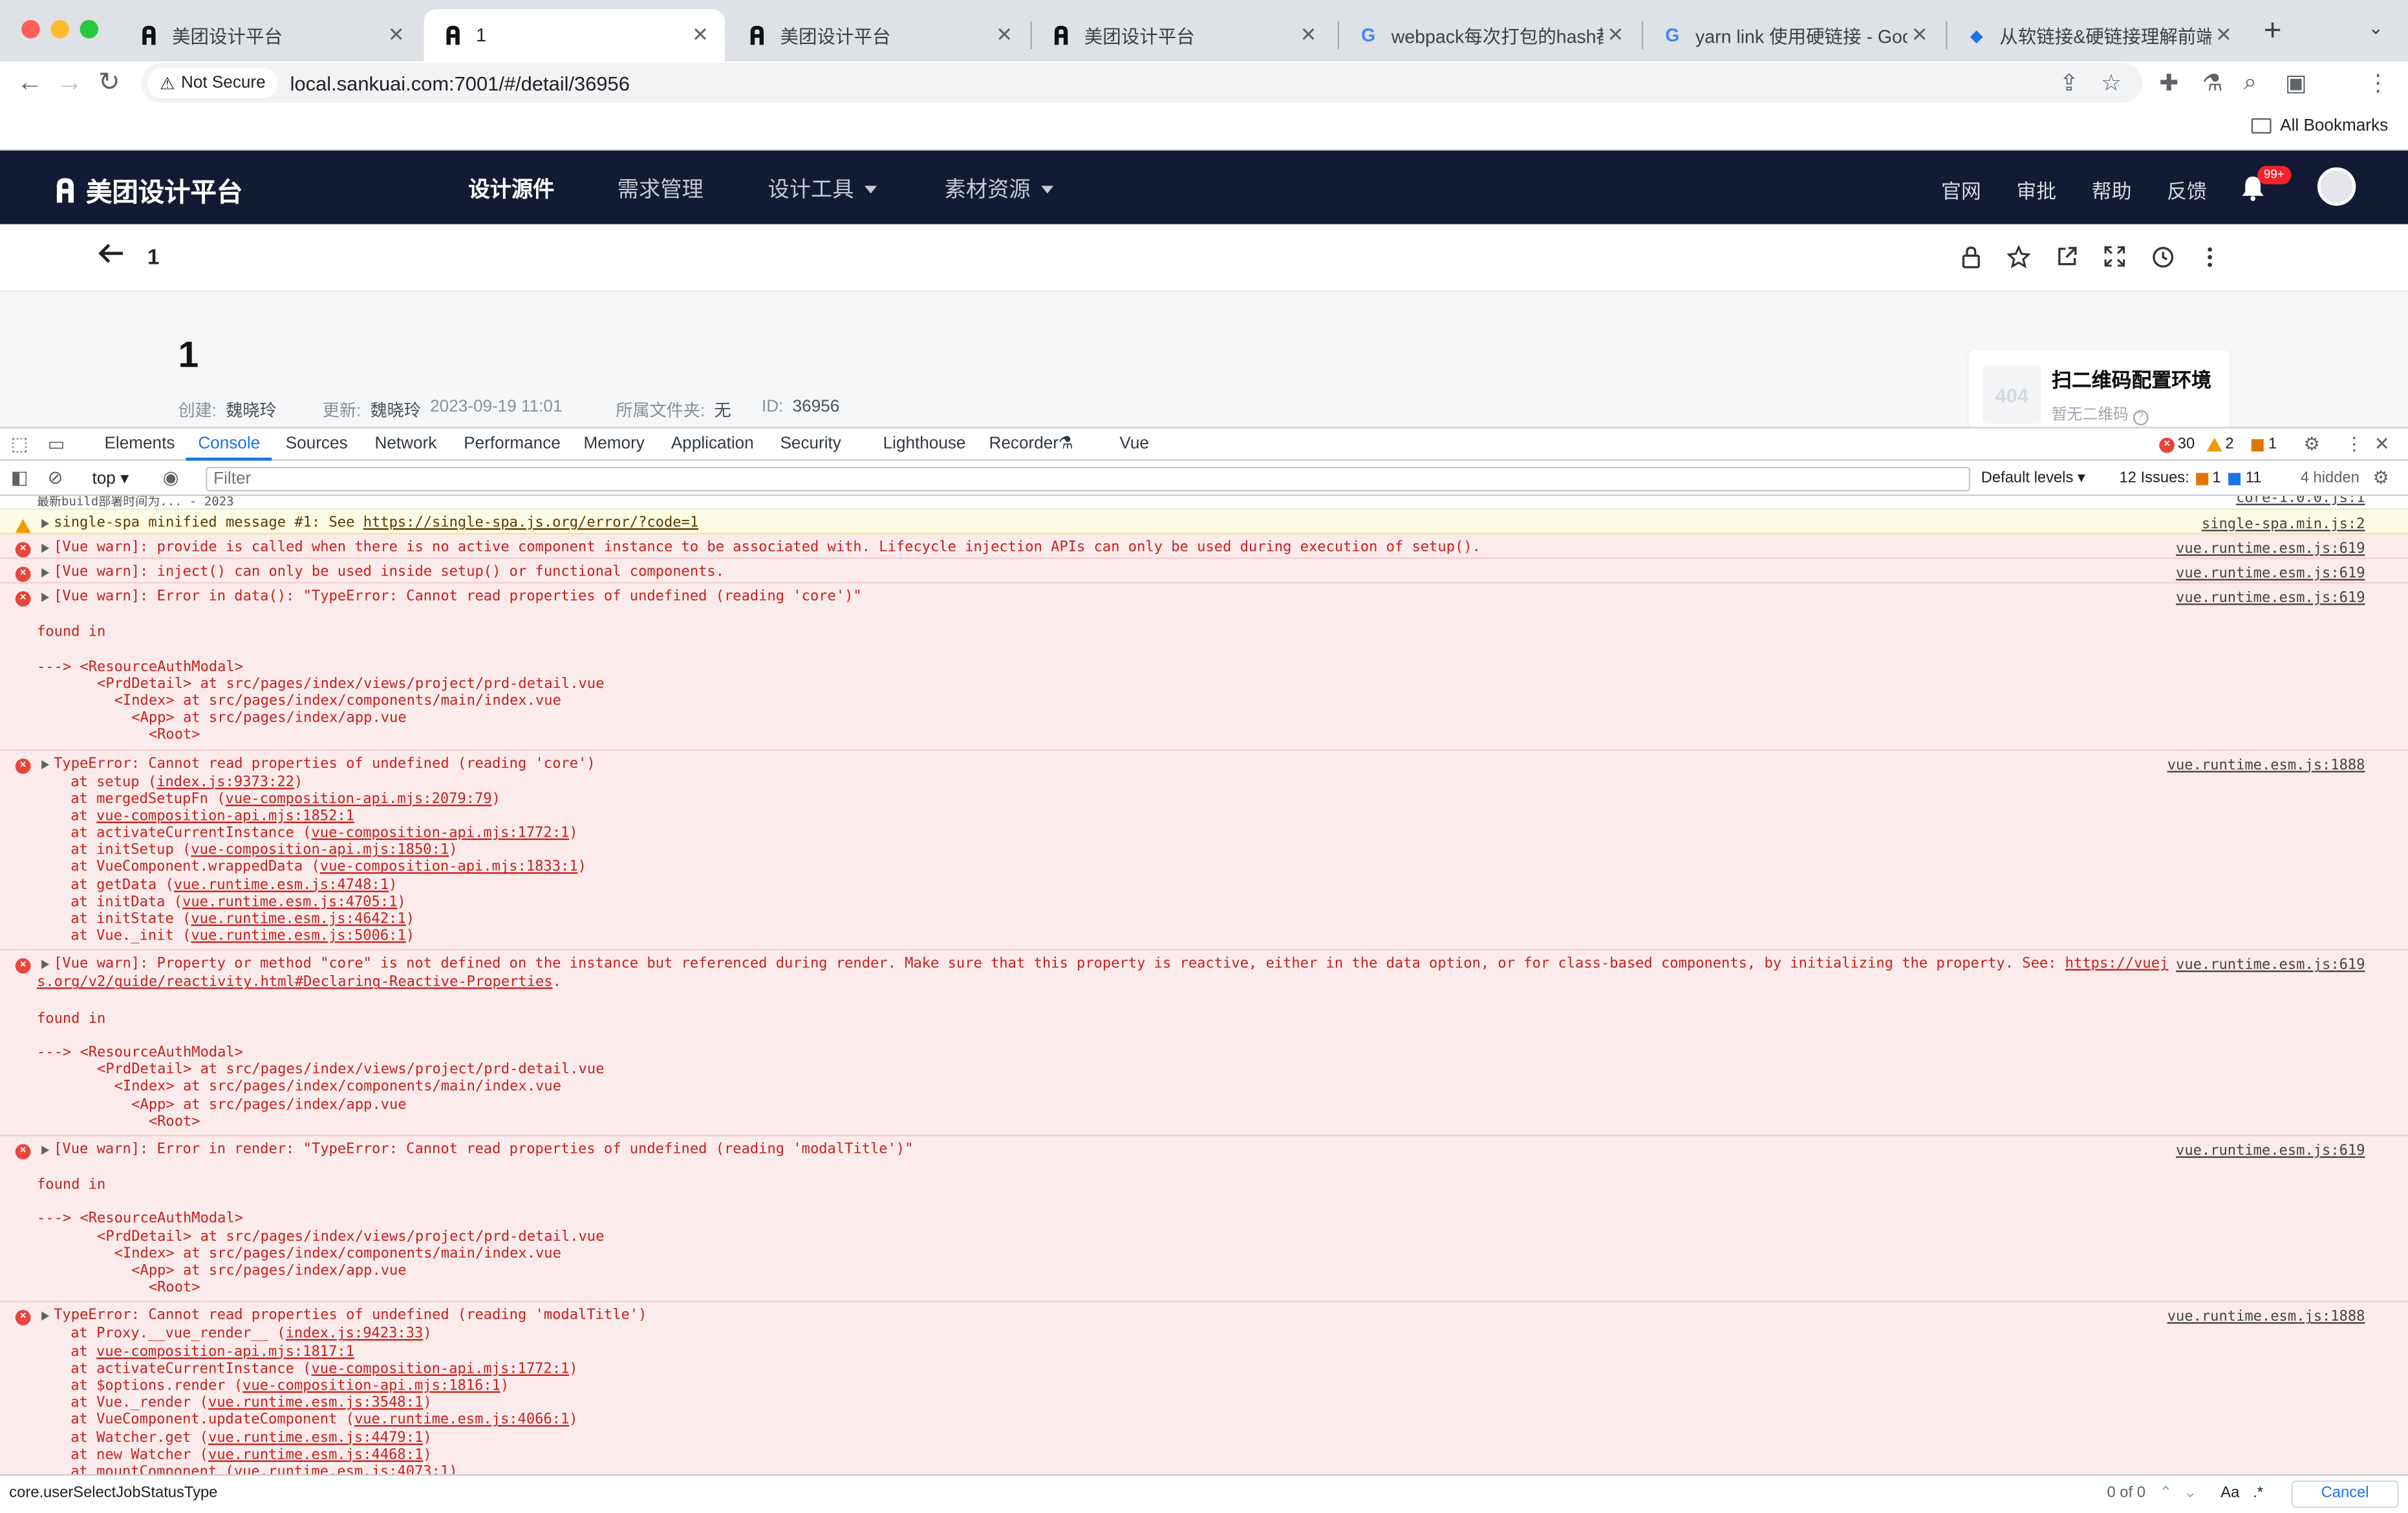 This screenshot has width=2408, height=1513. I want to click on maximize-window-button, so click(89, 29).